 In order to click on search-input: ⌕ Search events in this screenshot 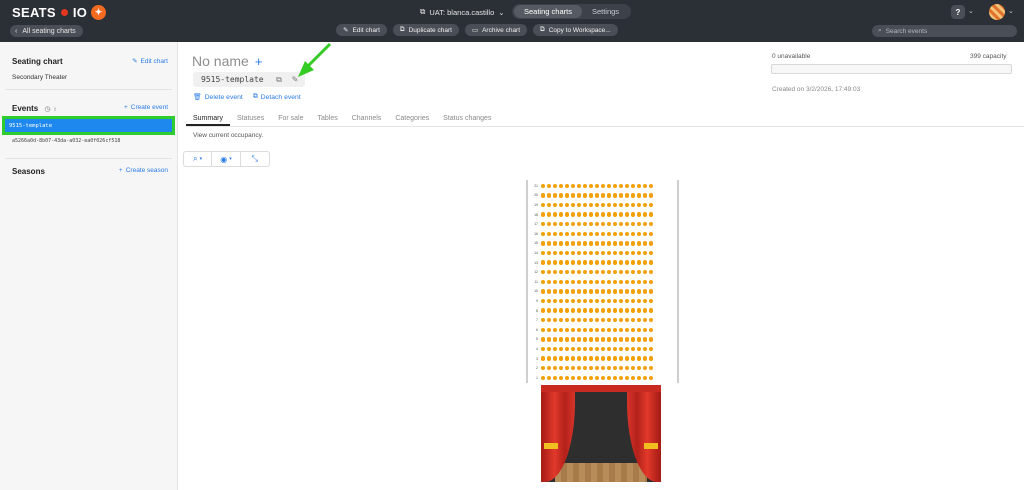, I will do `click(944, 31)`.